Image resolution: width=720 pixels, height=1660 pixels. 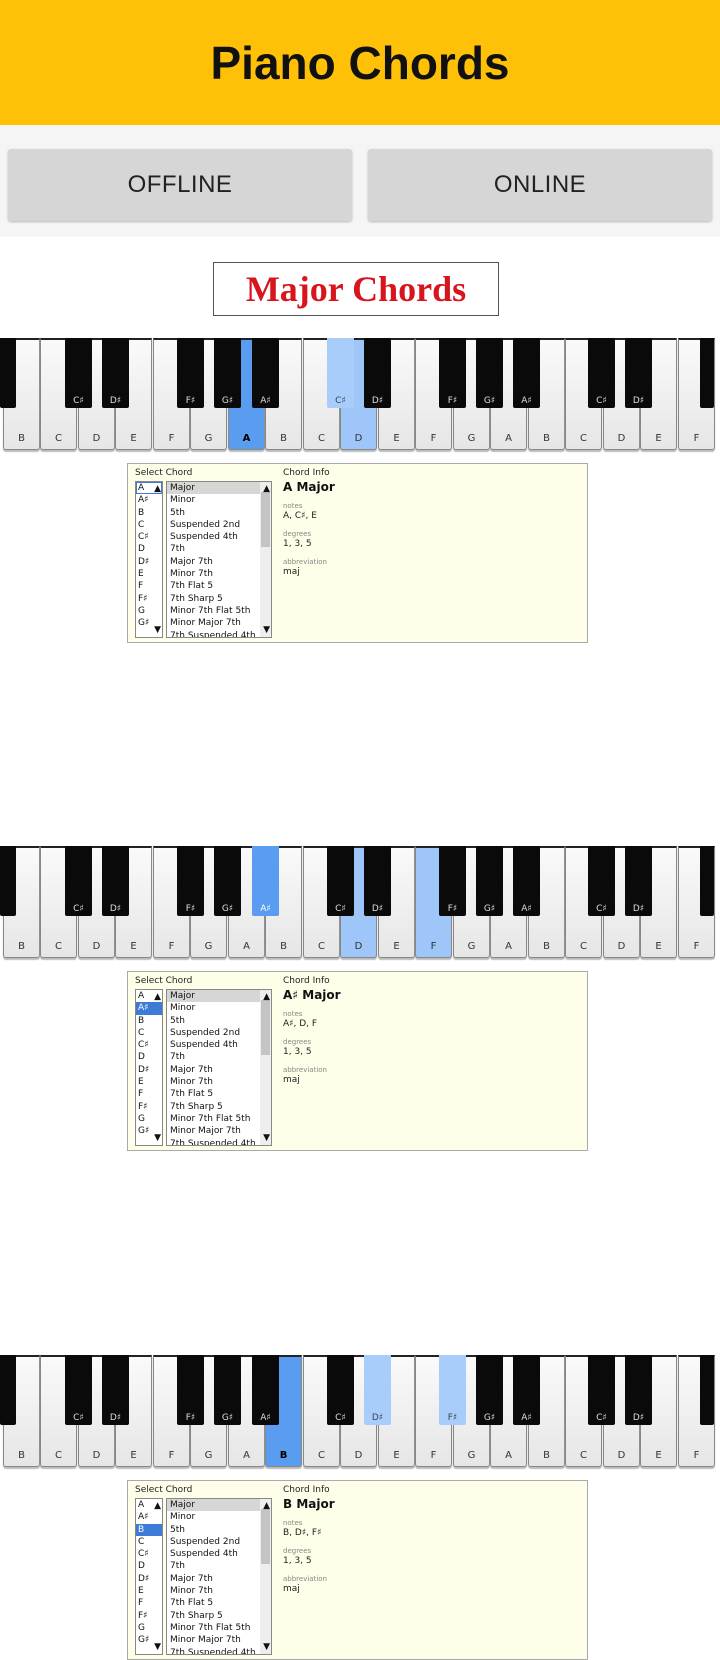 I want to click on online-button: ONLINE, so click(x=540, y=185).